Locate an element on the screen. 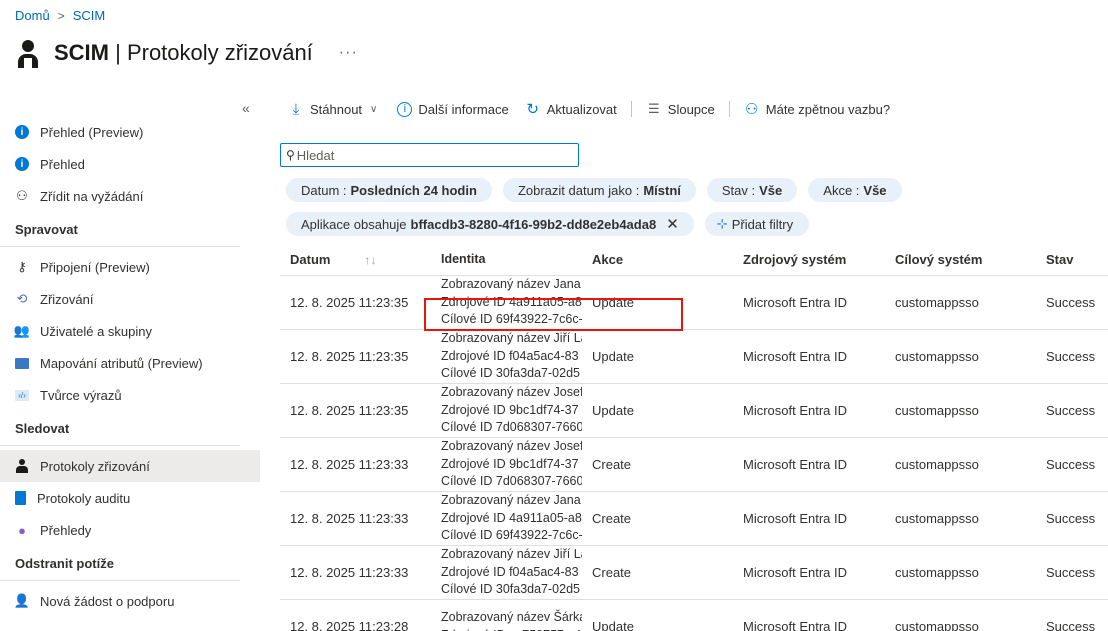 The height and width of the screenshot is (631, 1108). sidebar-item-overview-preview: i Přehled (Preview) is located at coordinates (130, 132).